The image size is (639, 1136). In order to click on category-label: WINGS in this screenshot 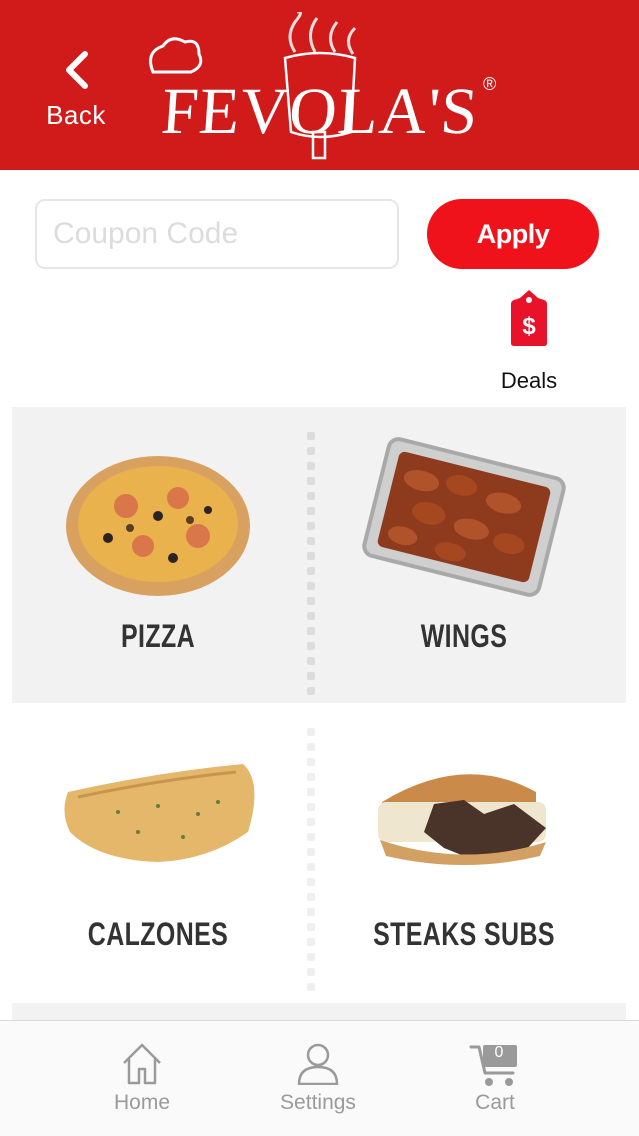, I will do `click(464, 636)`.